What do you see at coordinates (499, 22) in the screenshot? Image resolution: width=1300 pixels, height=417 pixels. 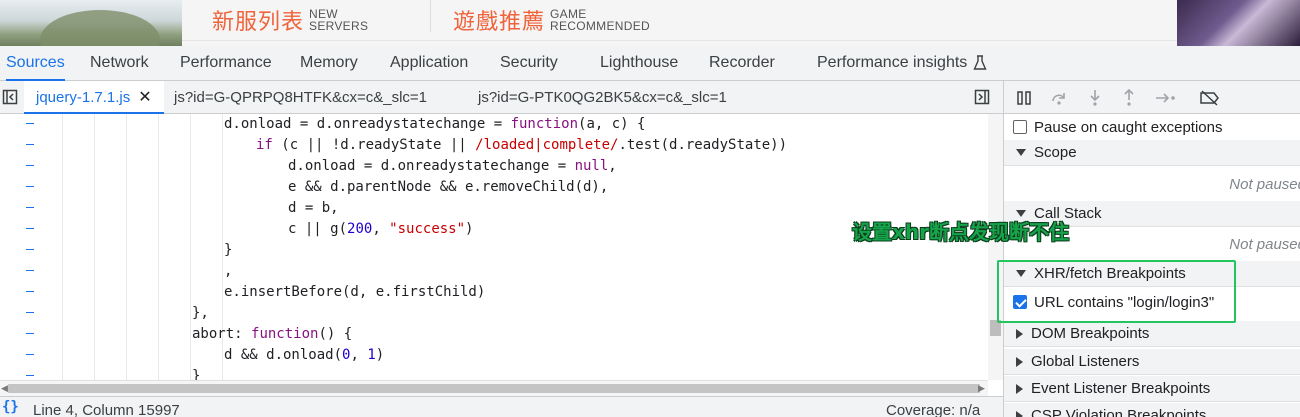 I see `game-recommended-cn: 遊戲推薦` at bounding box center [499, 22].